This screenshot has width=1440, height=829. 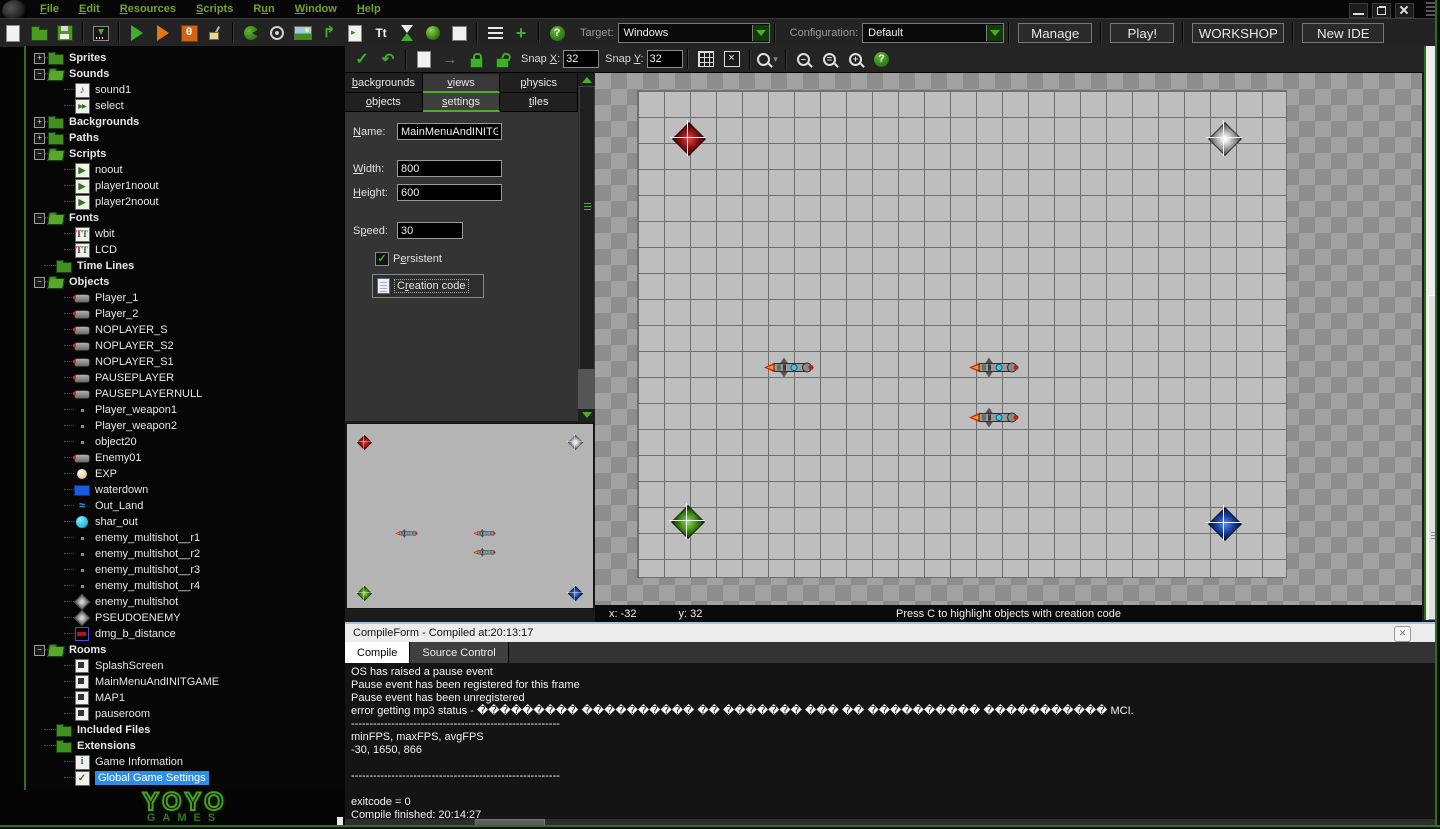 I want to click on compile-tab-source-control: Source Control, so click(x=459, y=652).